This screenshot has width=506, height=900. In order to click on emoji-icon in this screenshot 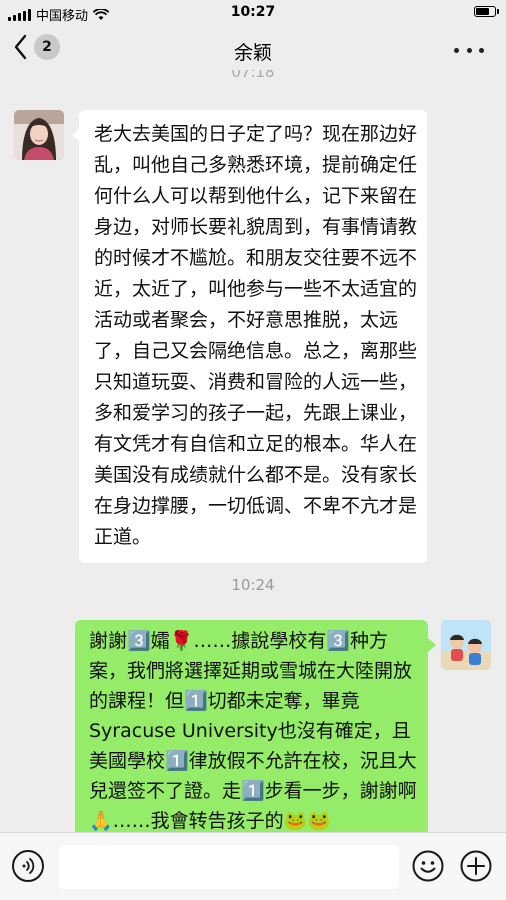, I will do `click(428, 866)`.